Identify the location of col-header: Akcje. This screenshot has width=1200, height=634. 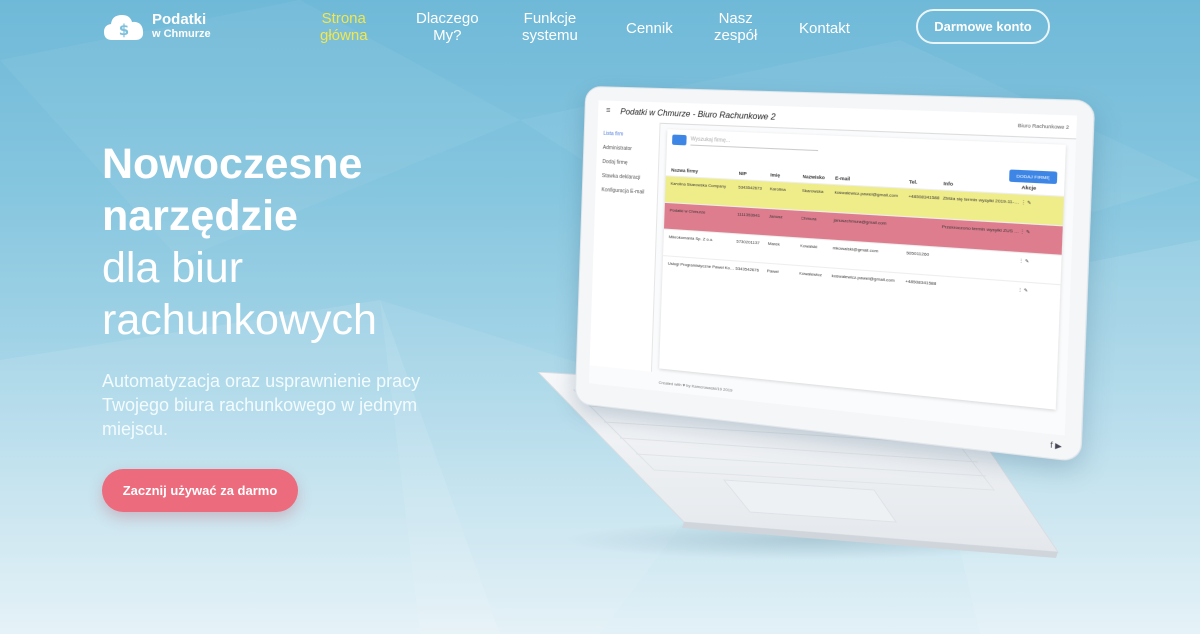
(1029, 187).